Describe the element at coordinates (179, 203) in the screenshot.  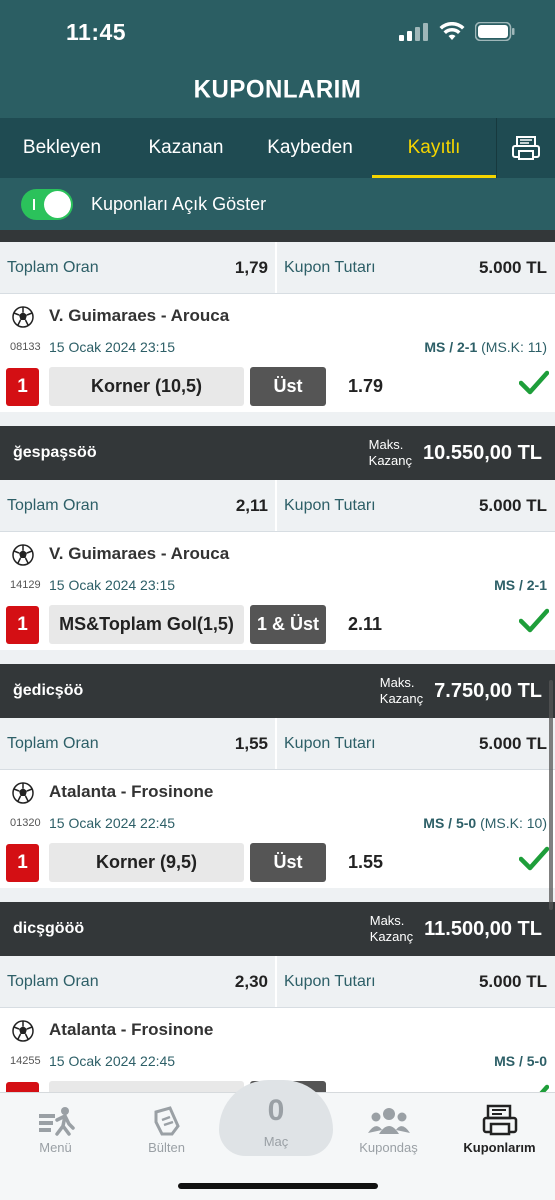
I see `toggle-label: Kuponları Açık Göster` at that location.